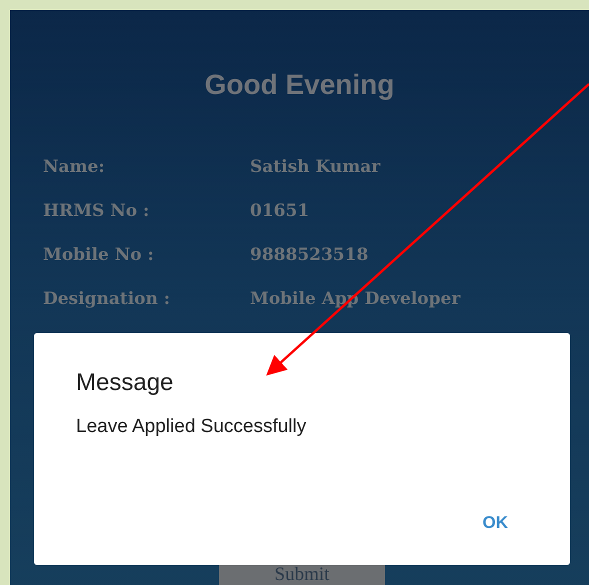  Describe the element at coordinates (302, 575) in the screenshot. I see `submit-button: Submit` at that location.